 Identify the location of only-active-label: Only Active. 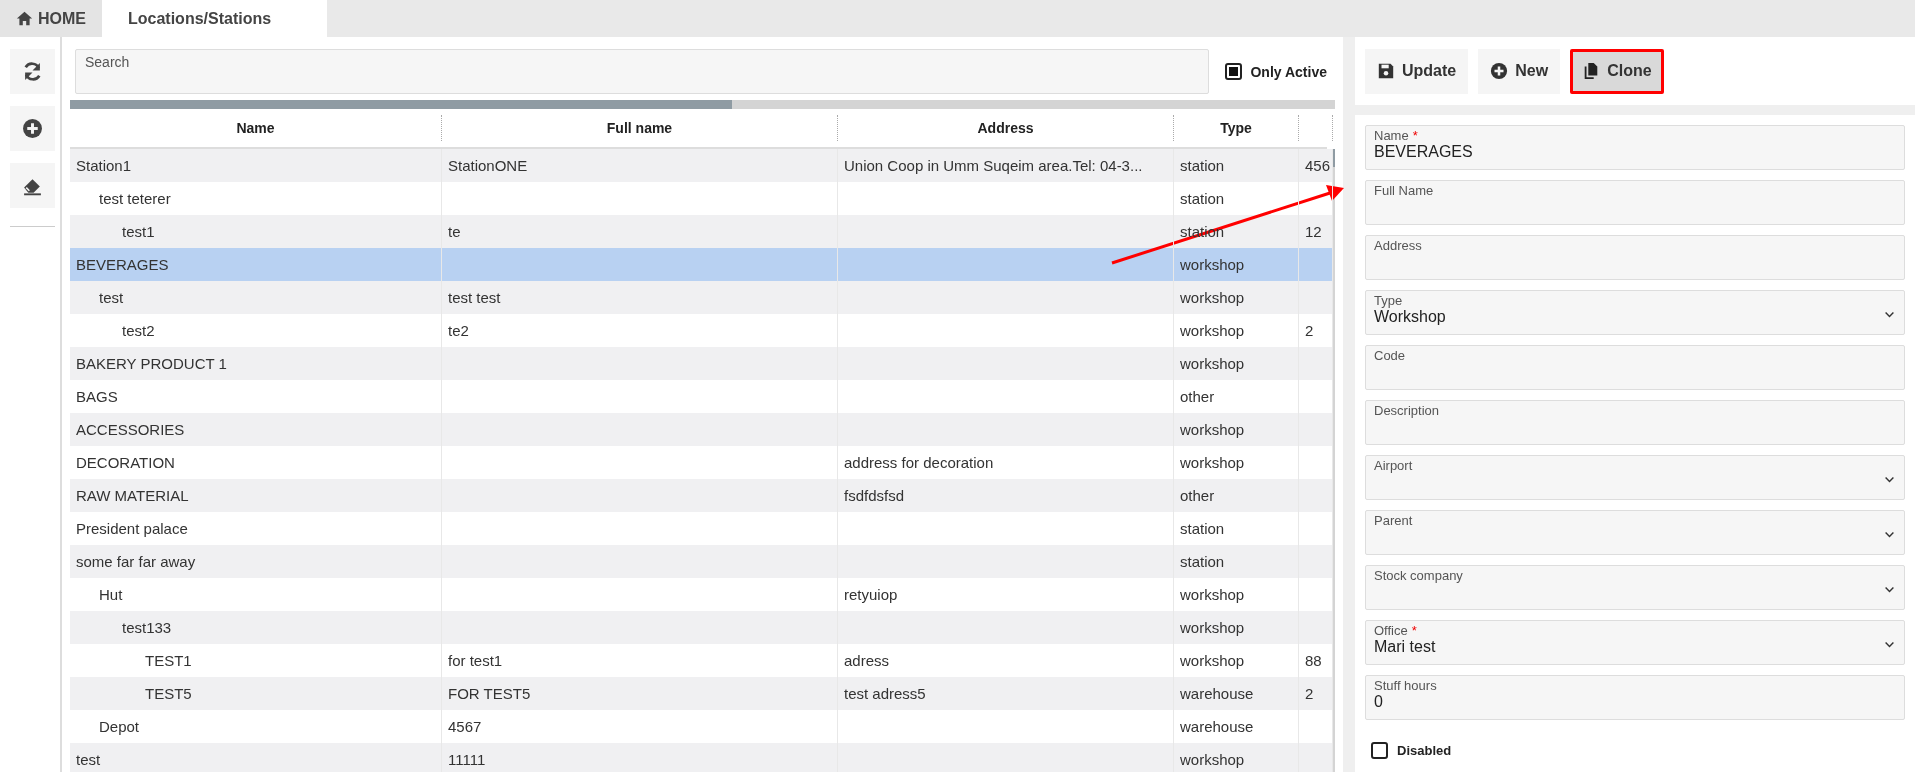
(1288, 71).